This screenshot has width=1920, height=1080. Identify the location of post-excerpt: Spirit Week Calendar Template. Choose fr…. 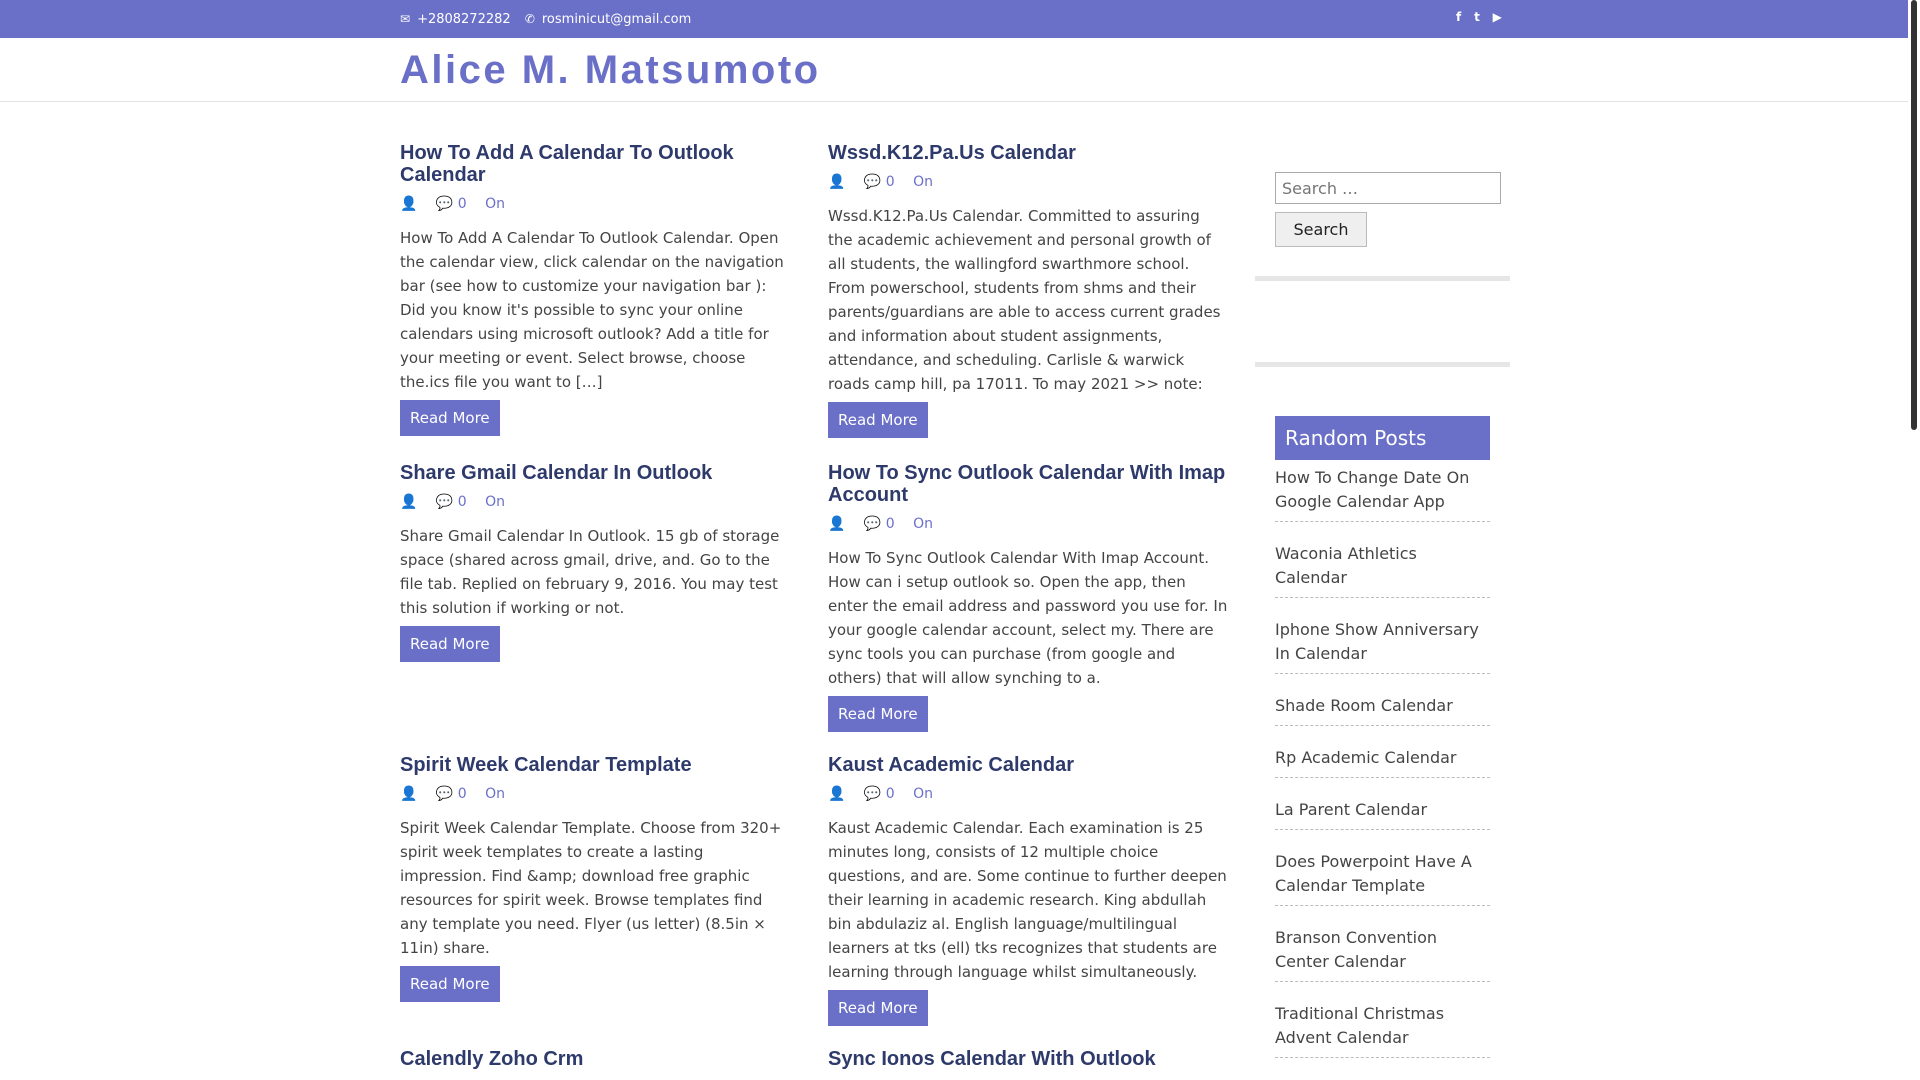
(591, 888).